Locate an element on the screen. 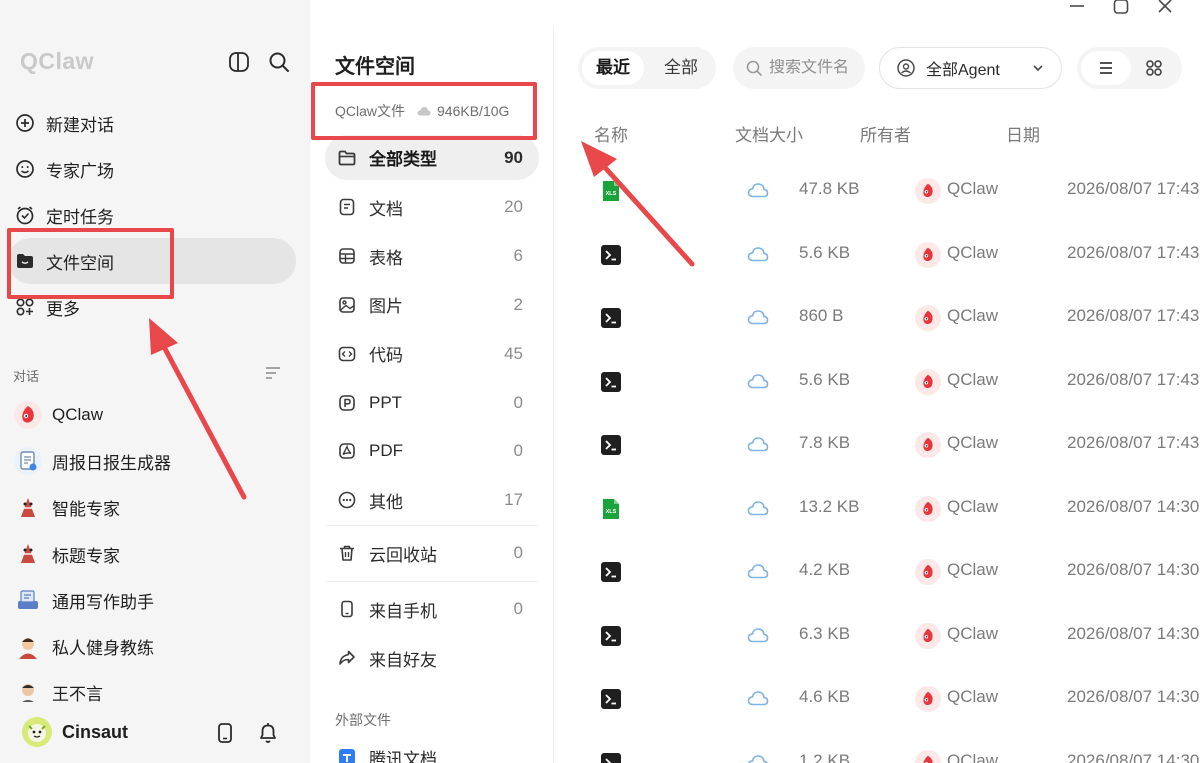 The height and width of the screenshot is (763, 1200). conversation-label: 周报日报生成器 is located at coordinates (111, 463).